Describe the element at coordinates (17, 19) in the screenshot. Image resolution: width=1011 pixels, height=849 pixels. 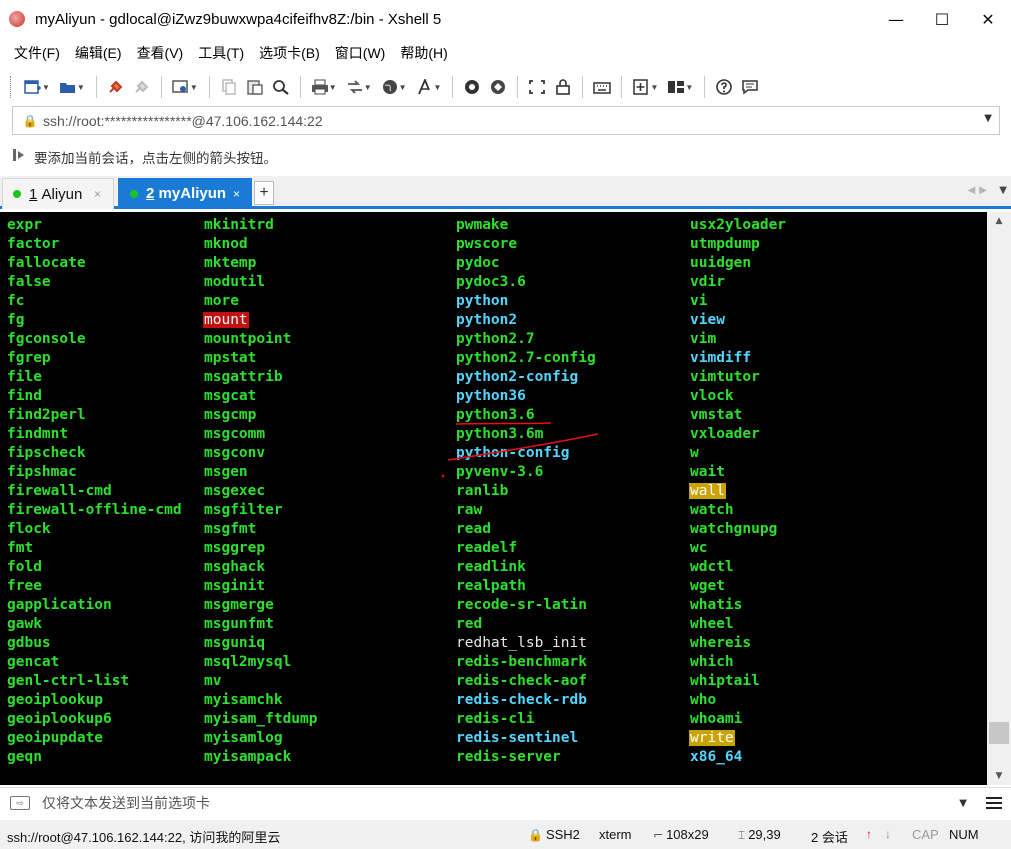
I see `xshell-app-icon` at that location.